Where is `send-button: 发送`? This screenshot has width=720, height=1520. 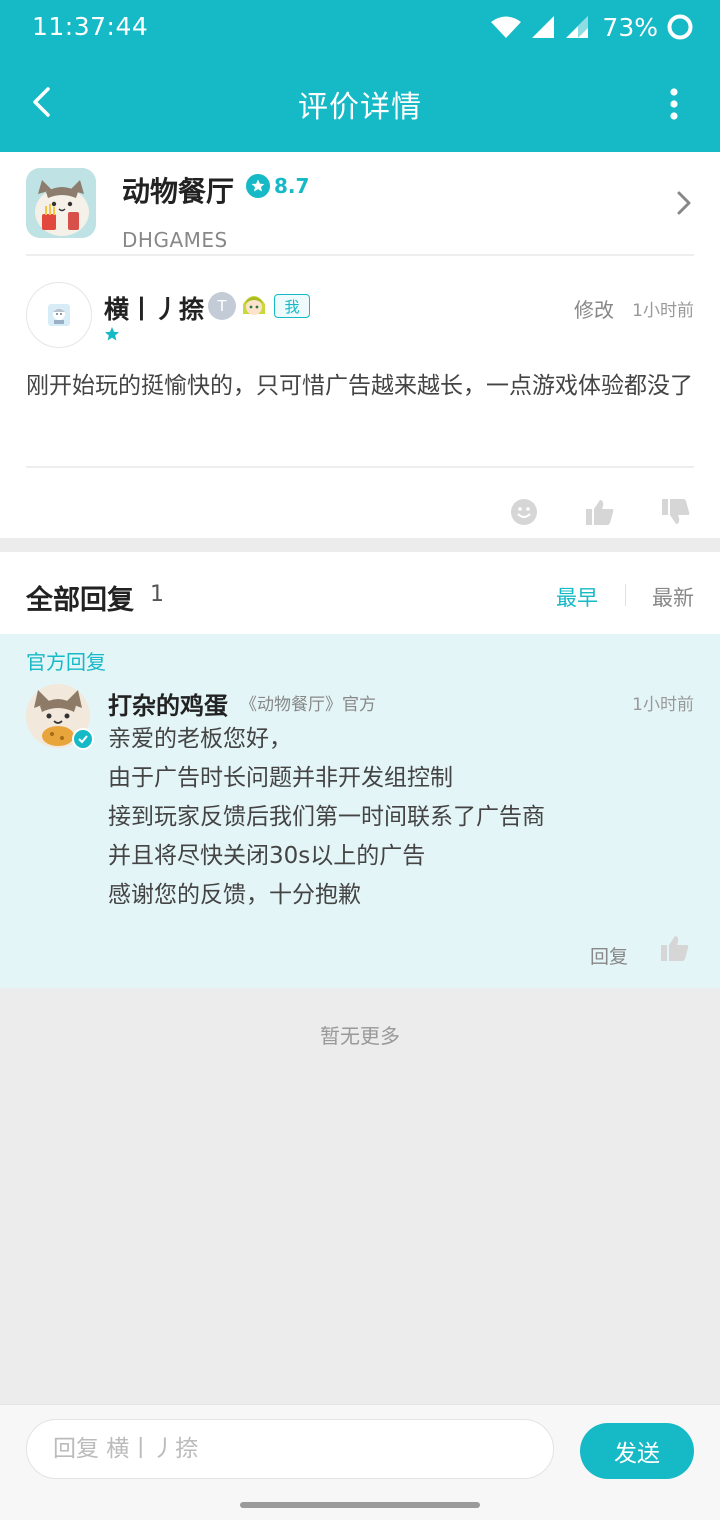
send-button: 发送 is located at coordinates (637, 1451).